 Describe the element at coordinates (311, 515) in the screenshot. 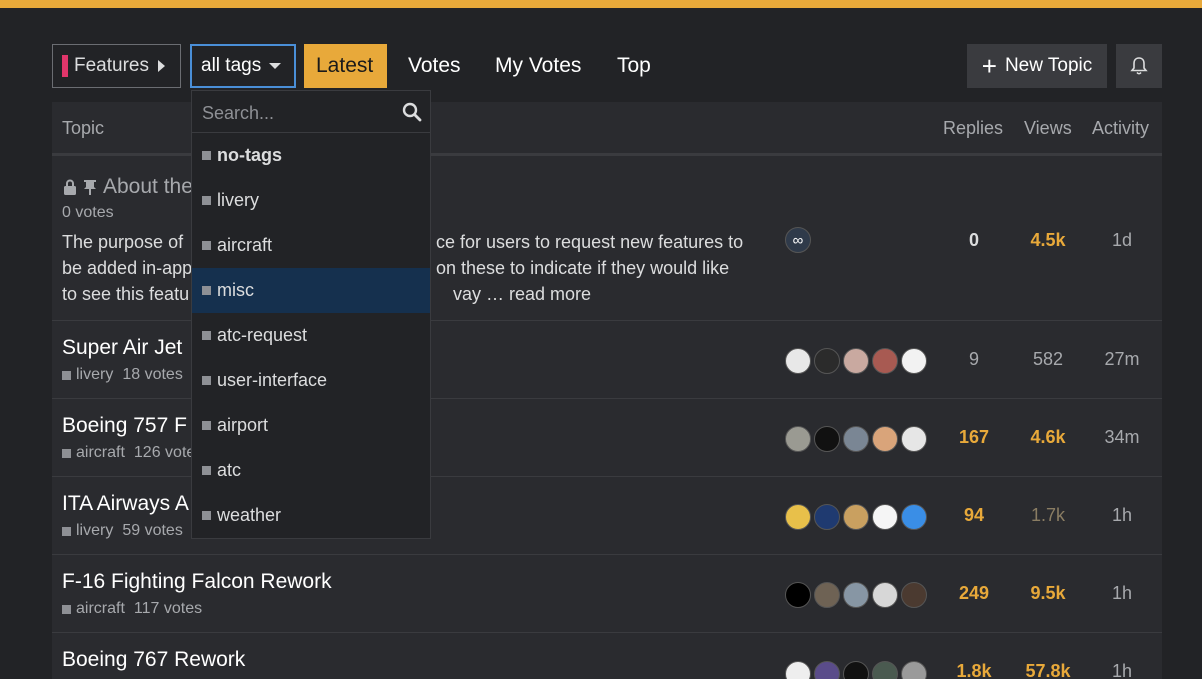

I see `tag-option-weather: weather` at that location.